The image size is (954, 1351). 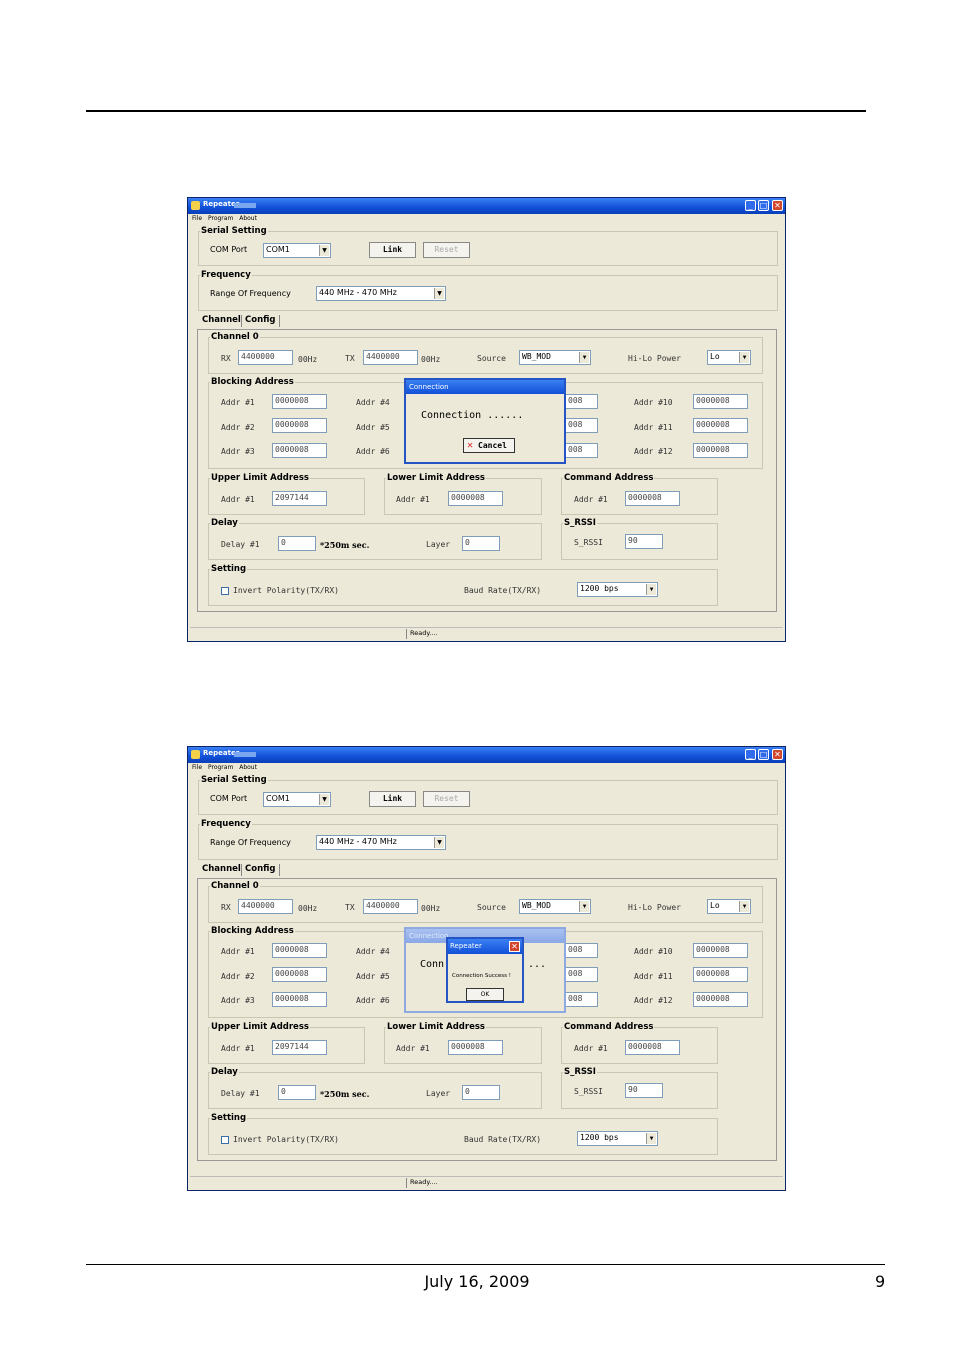 I want to click on com-port-label: COM Port, so click(x=229, y=249).